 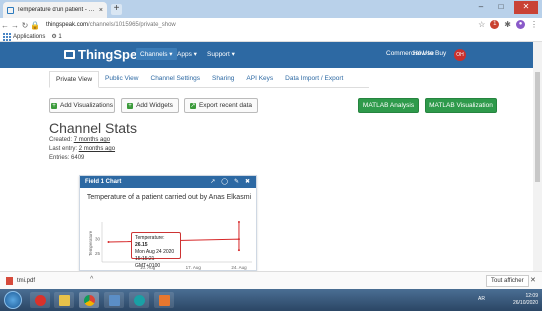 What do you see at coordinates (429, 53) in the screenshot?
I see `nav-how-to-buy: How to Buy` at bounding box center [429, 53].